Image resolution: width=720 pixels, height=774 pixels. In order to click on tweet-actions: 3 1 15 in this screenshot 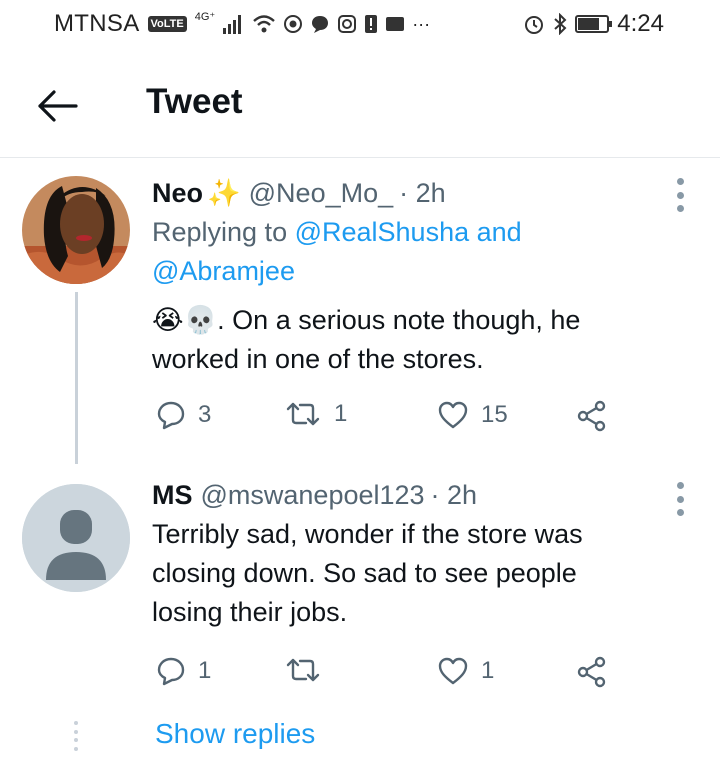, I will do `click(387, 420)`.